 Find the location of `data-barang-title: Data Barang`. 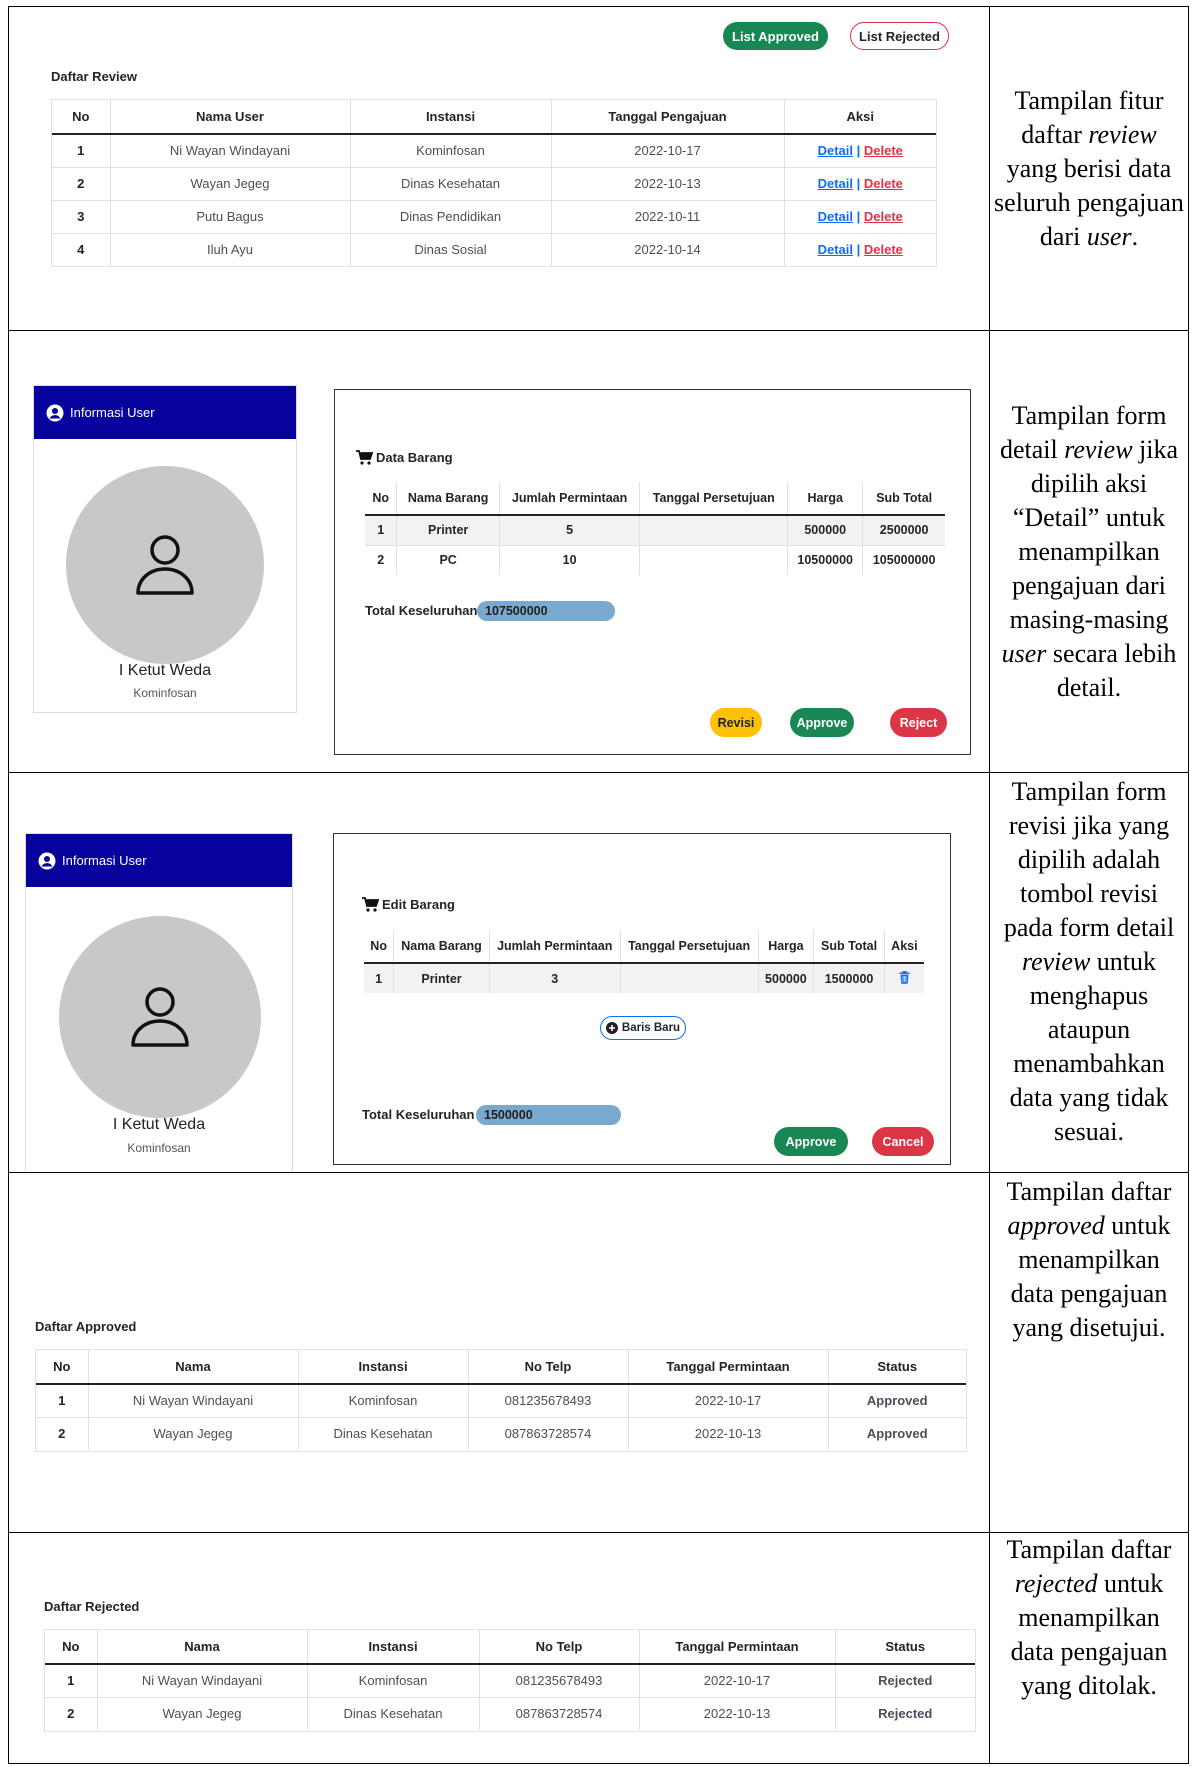

data-barang-title: Data Barang is located at coordinates (404, 457).